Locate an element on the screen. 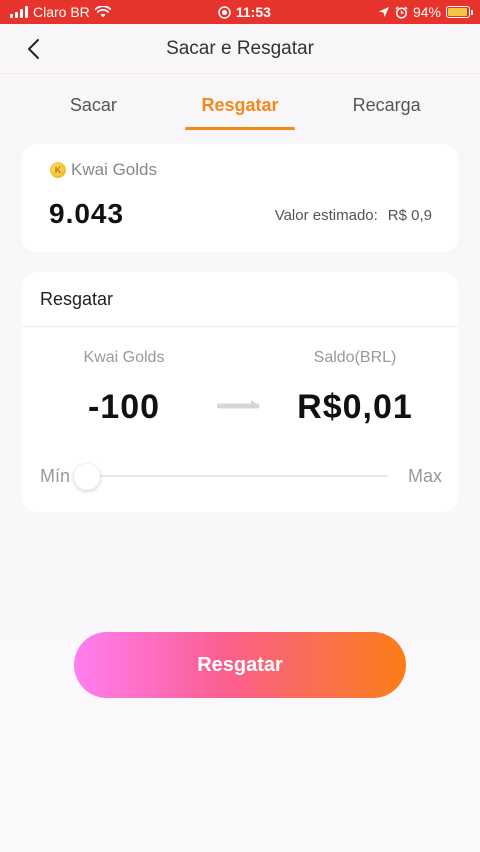 Image resolution: width=480 pixels, height=852 pixels. wifi-icon is located at coordinates (102, 12).